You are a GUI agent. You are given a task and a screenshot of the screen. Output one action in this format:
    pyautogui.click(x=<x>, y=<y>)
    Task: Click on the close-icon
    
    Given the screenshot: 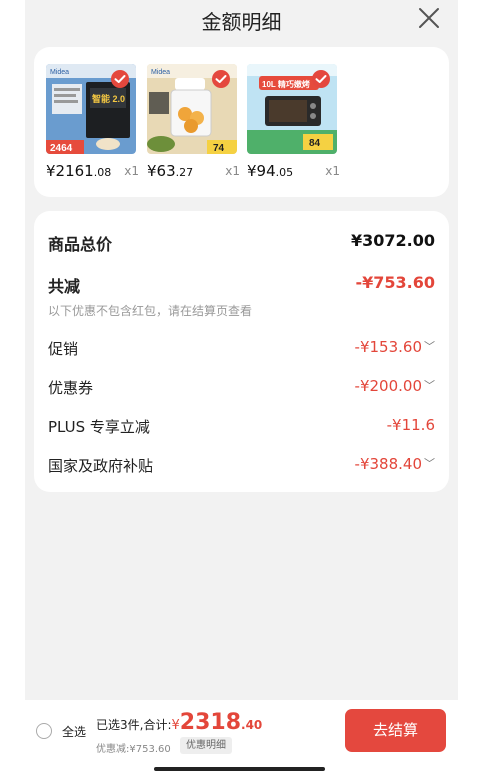 What is the action you would take?
    pyautogui.click(x=429, y=18)
    